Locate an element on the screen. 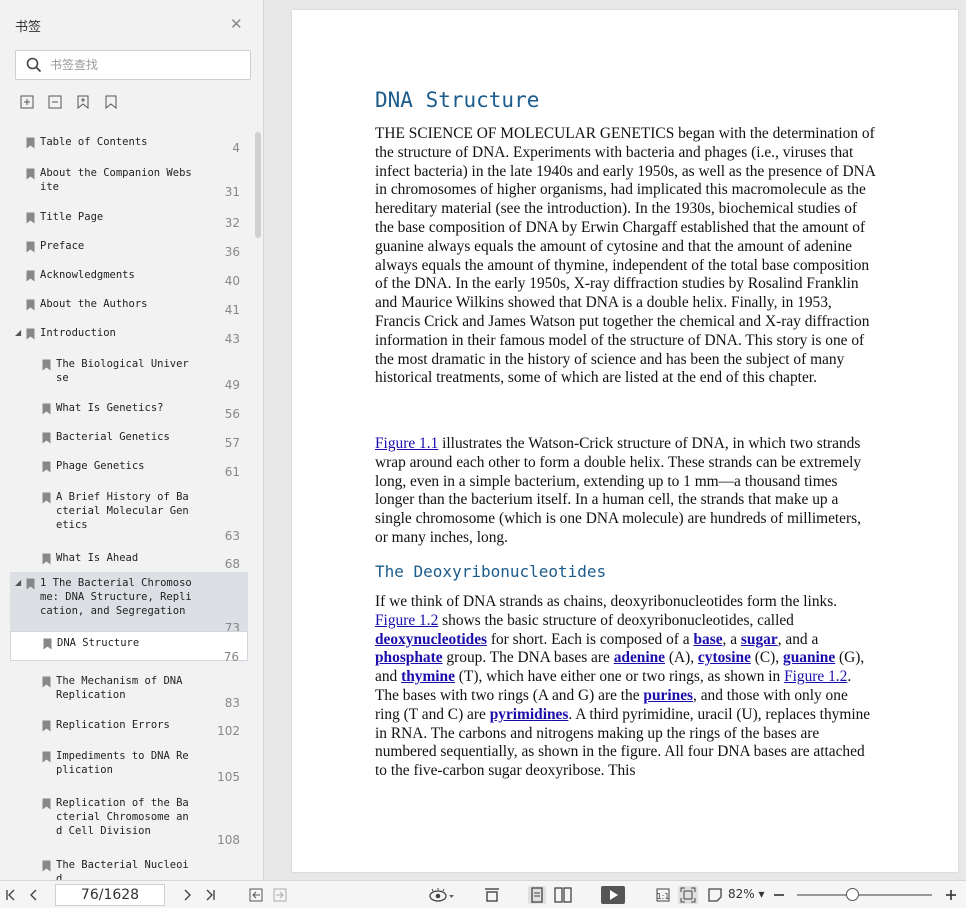  bookmark-item: Acknowledgments 40 is located at coordinates (129, 278).